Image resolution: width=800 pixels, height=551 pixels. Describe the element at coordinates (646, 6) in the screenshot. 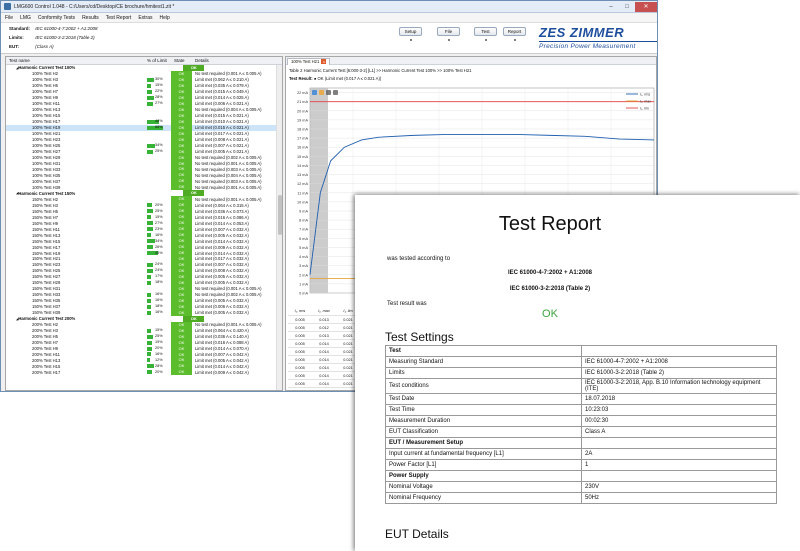

I see `close-button: ✕` at that location.